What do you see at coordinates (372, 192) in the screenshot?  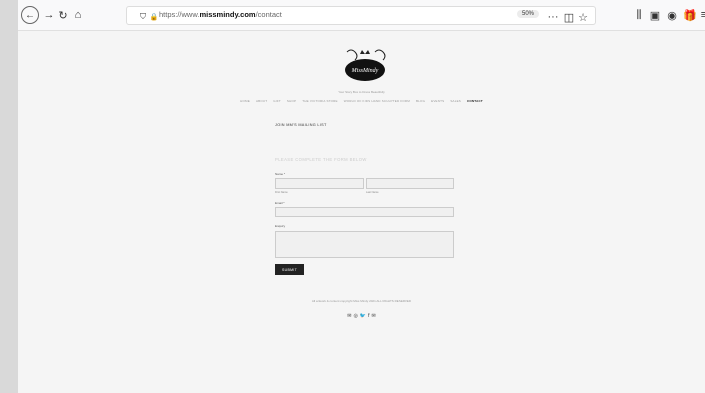 I see `last-name-label: Last Name` at bounding box center [372, 192].